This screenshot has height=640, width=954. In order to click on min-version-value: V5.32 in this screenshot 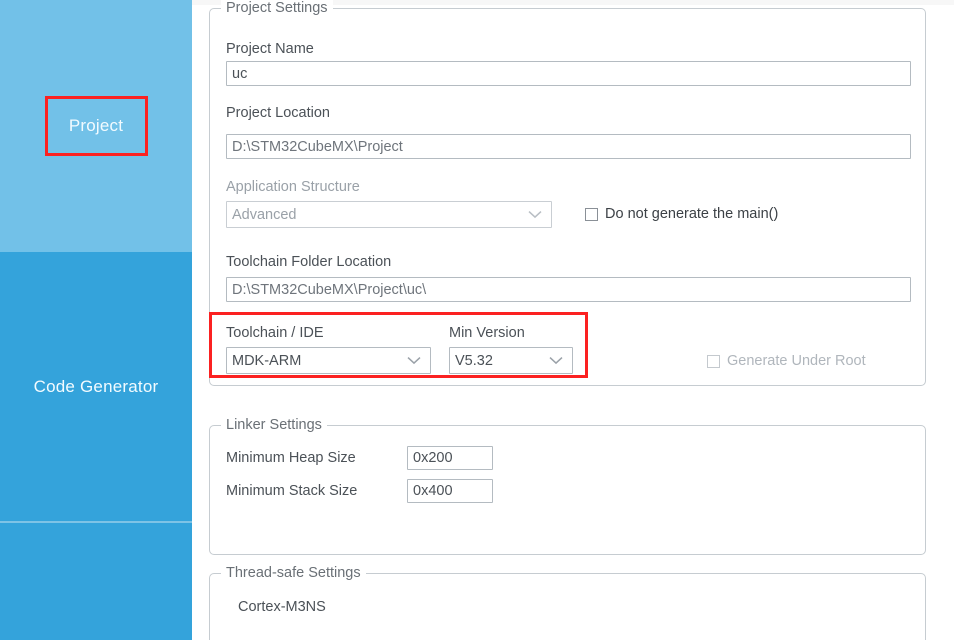, I will do `click(474, 360)`.